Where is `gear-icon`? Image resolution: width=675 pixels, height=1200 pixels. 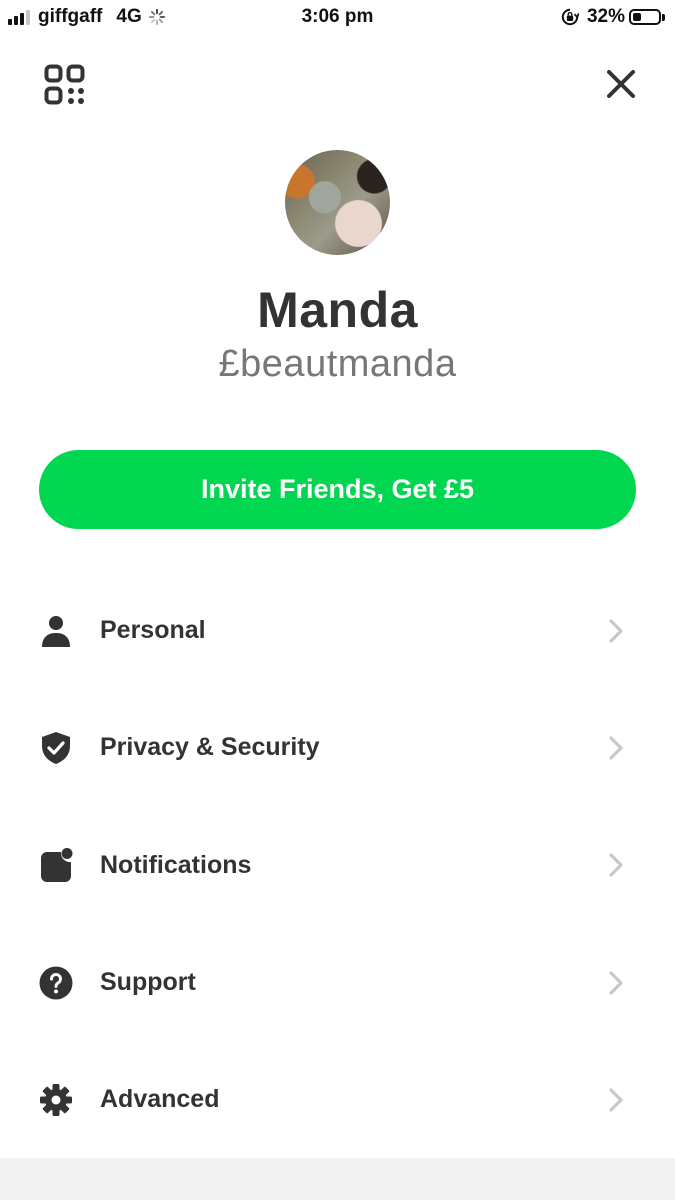
gear-icon is located at coordinates (56, 1099).